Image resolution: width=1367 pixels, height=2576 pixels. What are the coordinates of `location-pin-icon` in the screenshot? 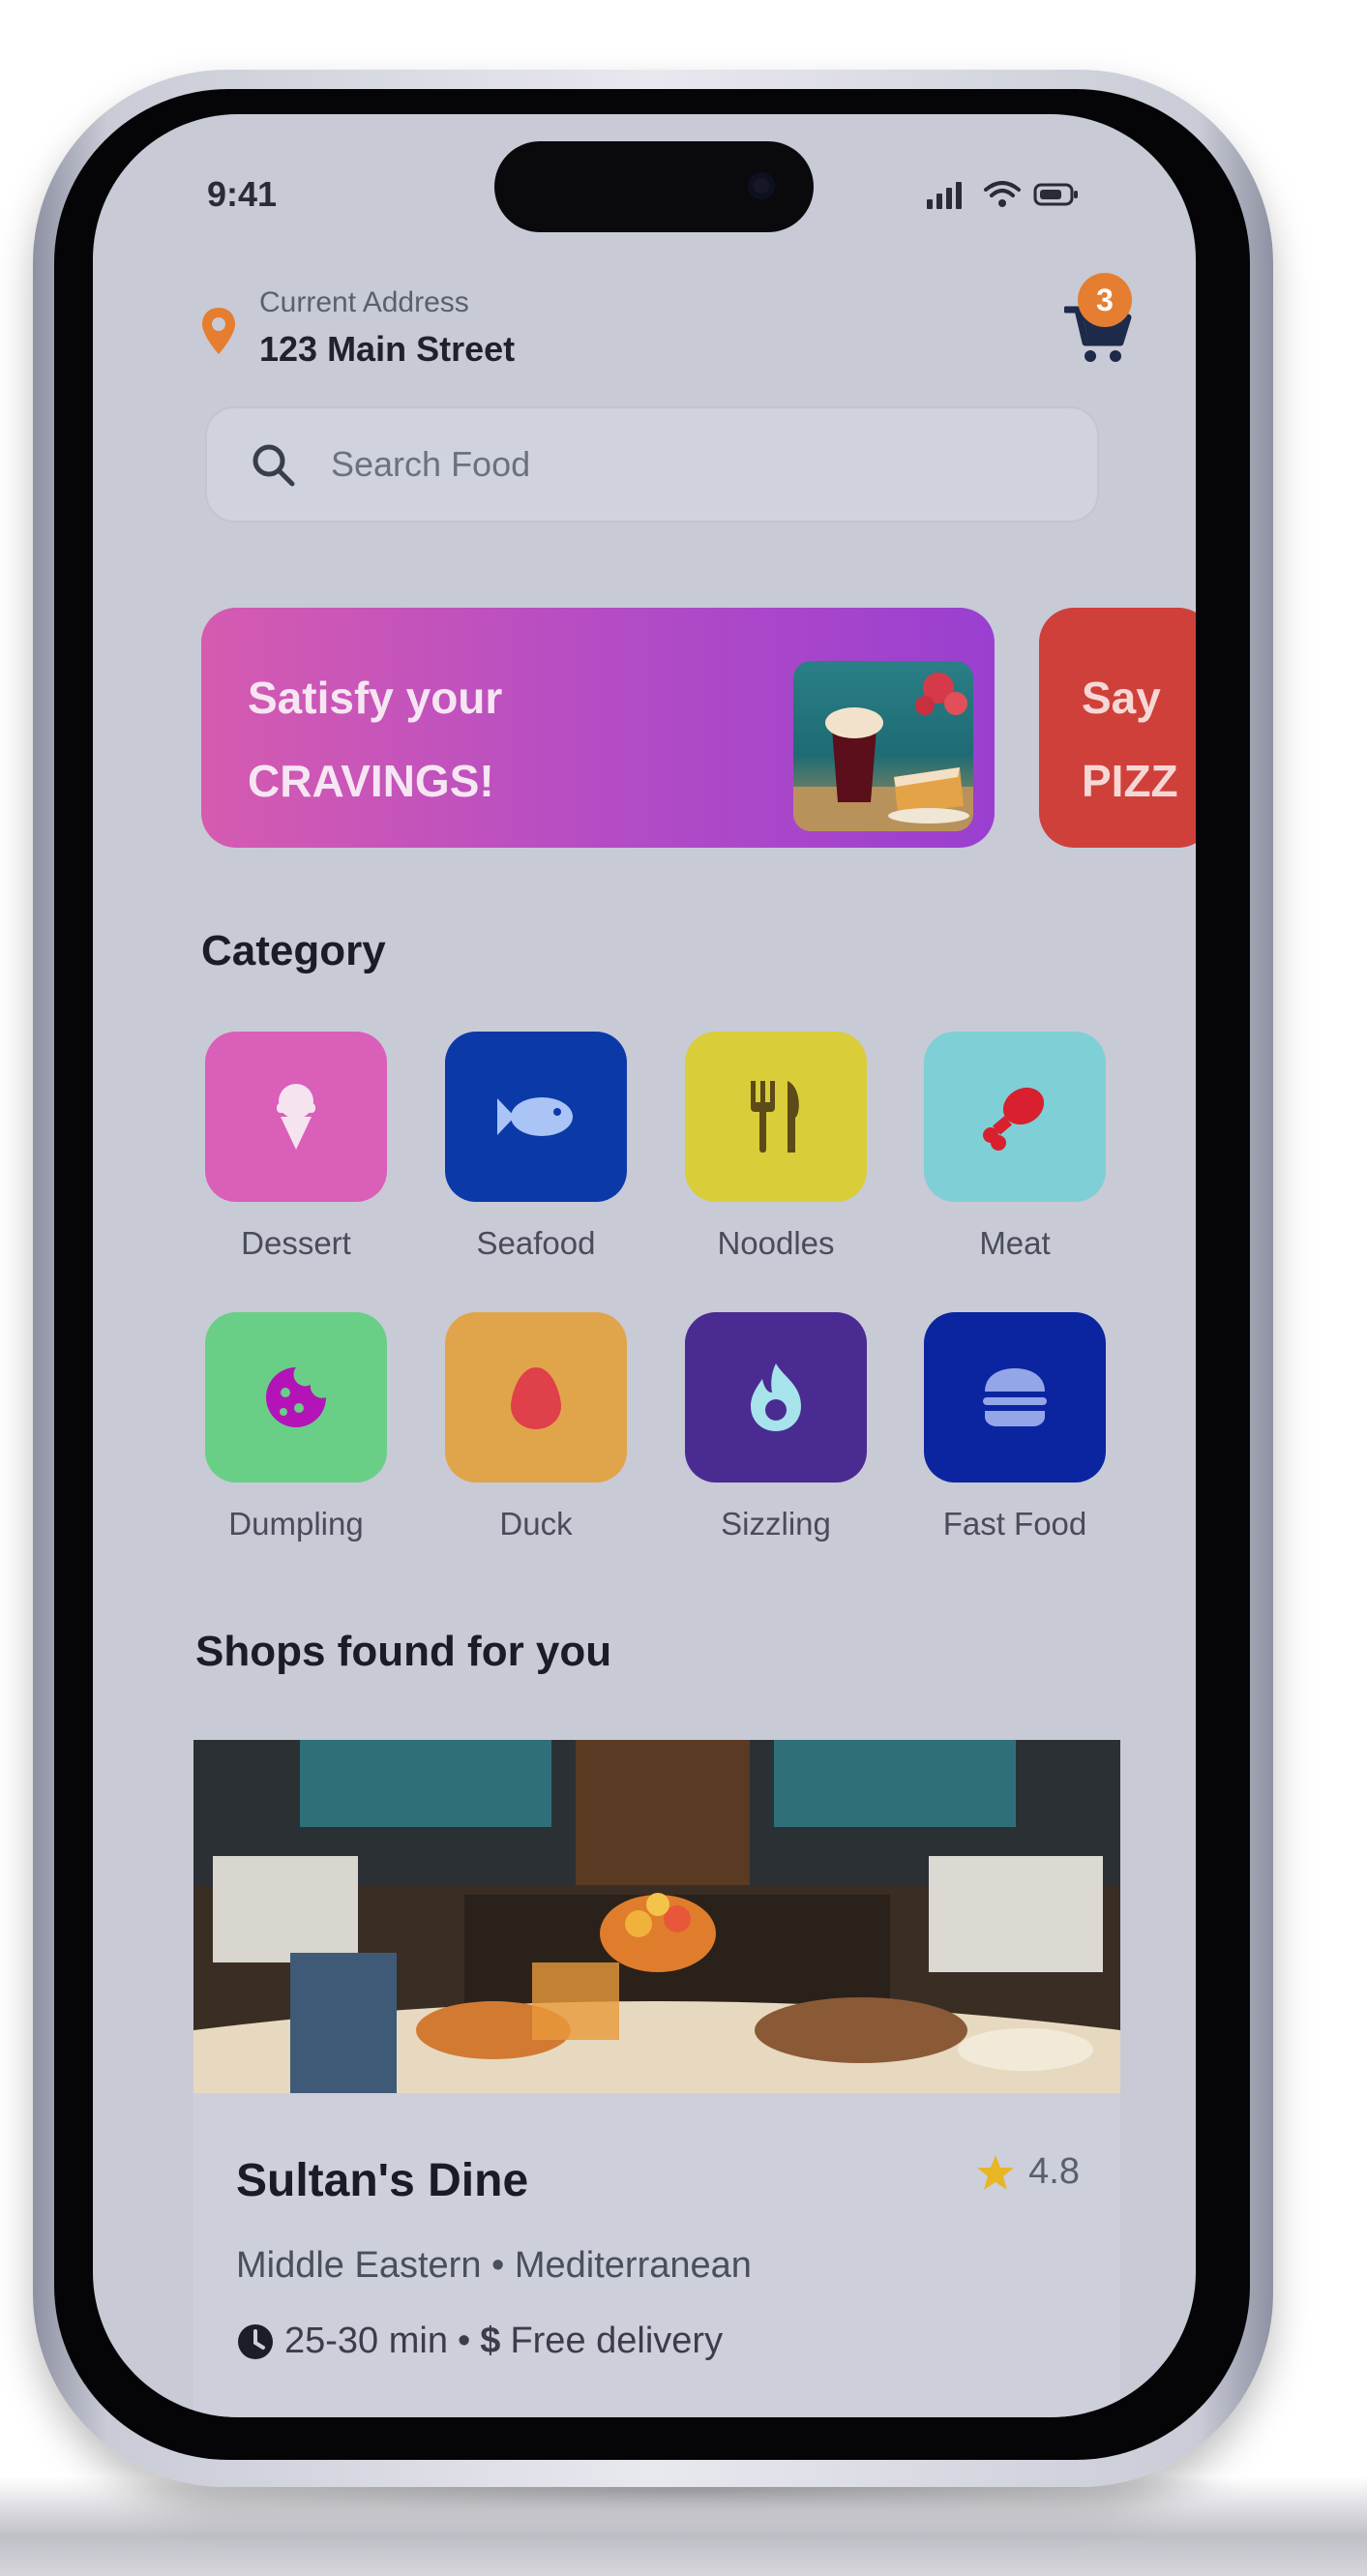 It's located at (219, 333).